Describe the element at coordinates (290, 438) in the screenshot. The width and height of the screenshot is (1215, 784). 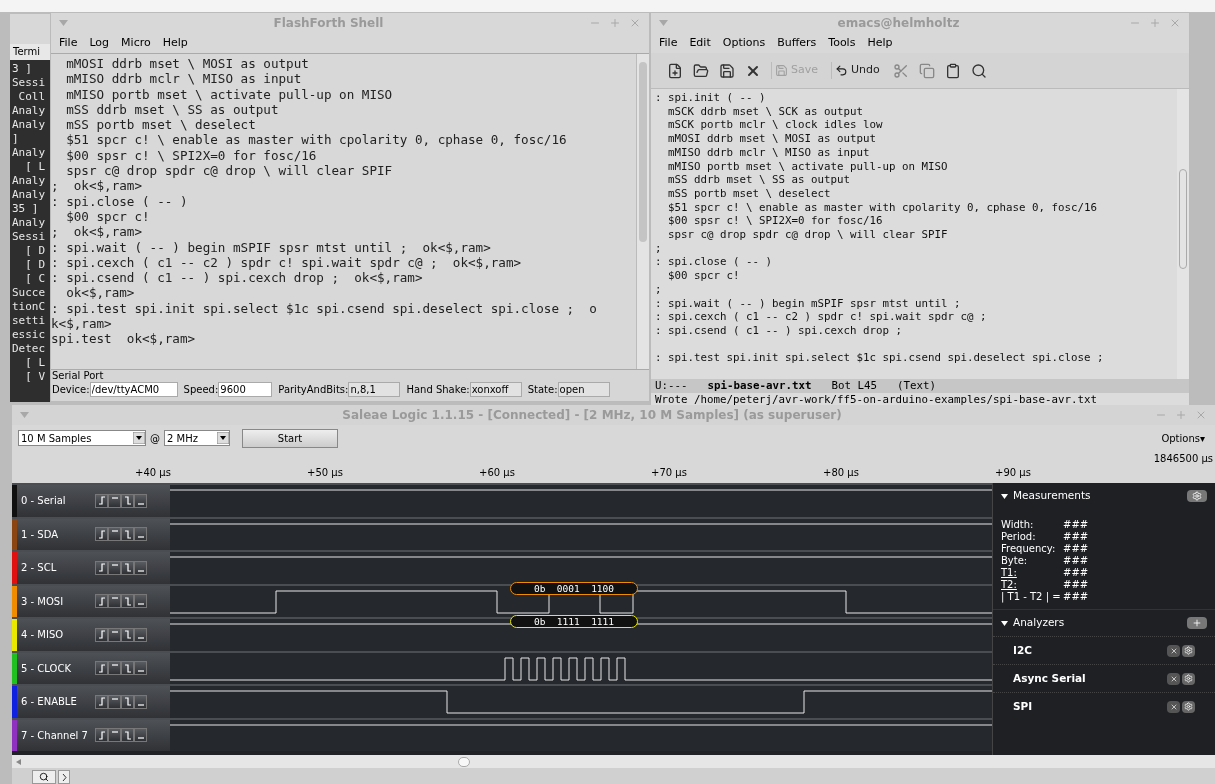
I see `start-button: Start` at that location.